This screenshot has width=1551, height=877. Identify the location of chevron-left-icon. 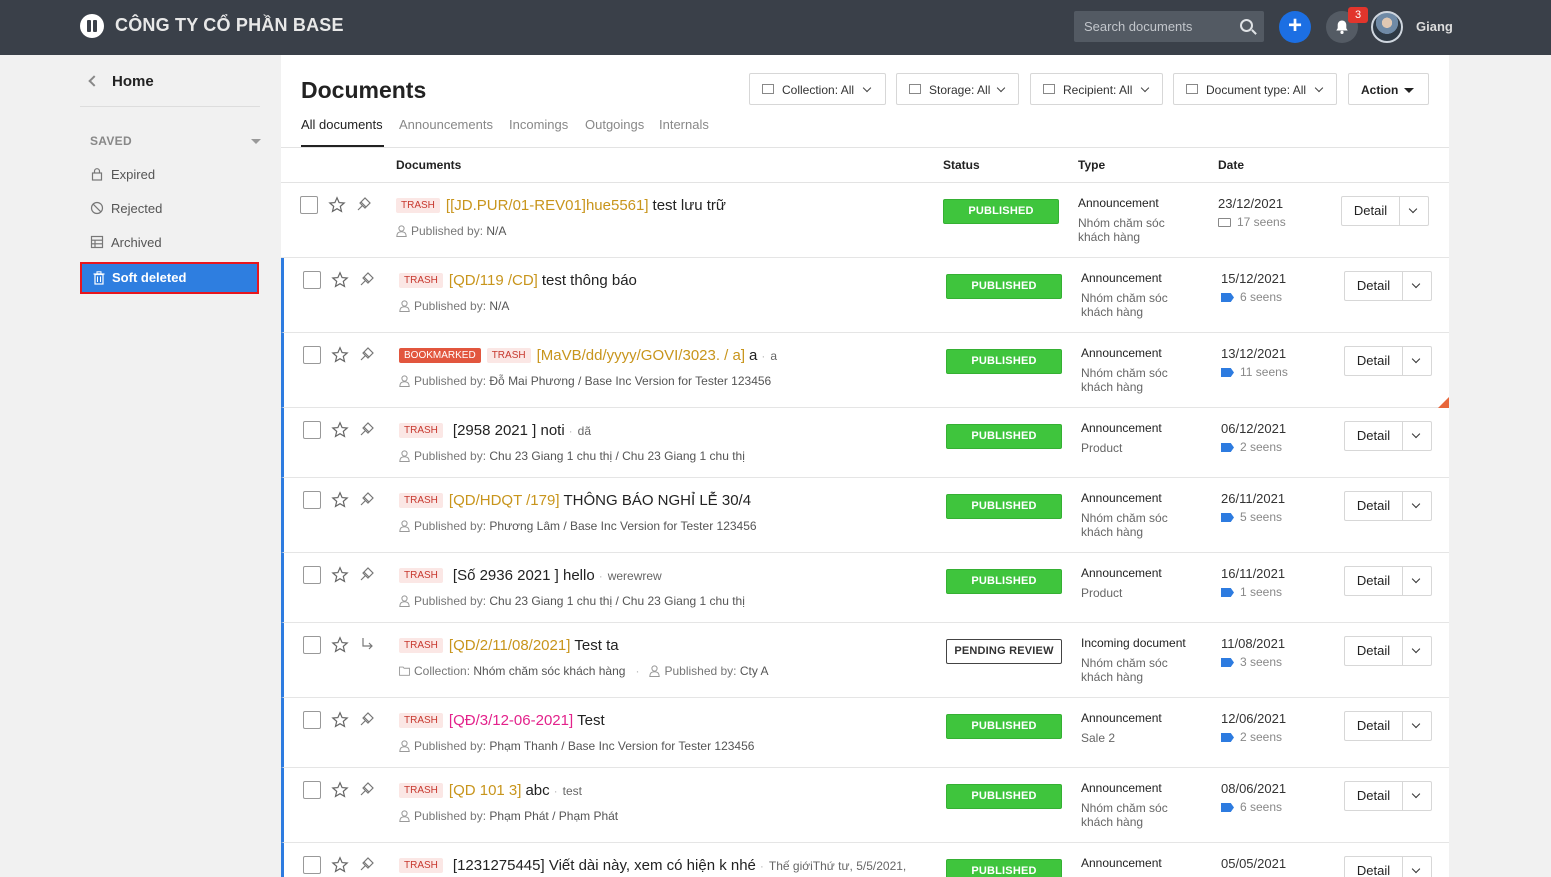
(94, 81).